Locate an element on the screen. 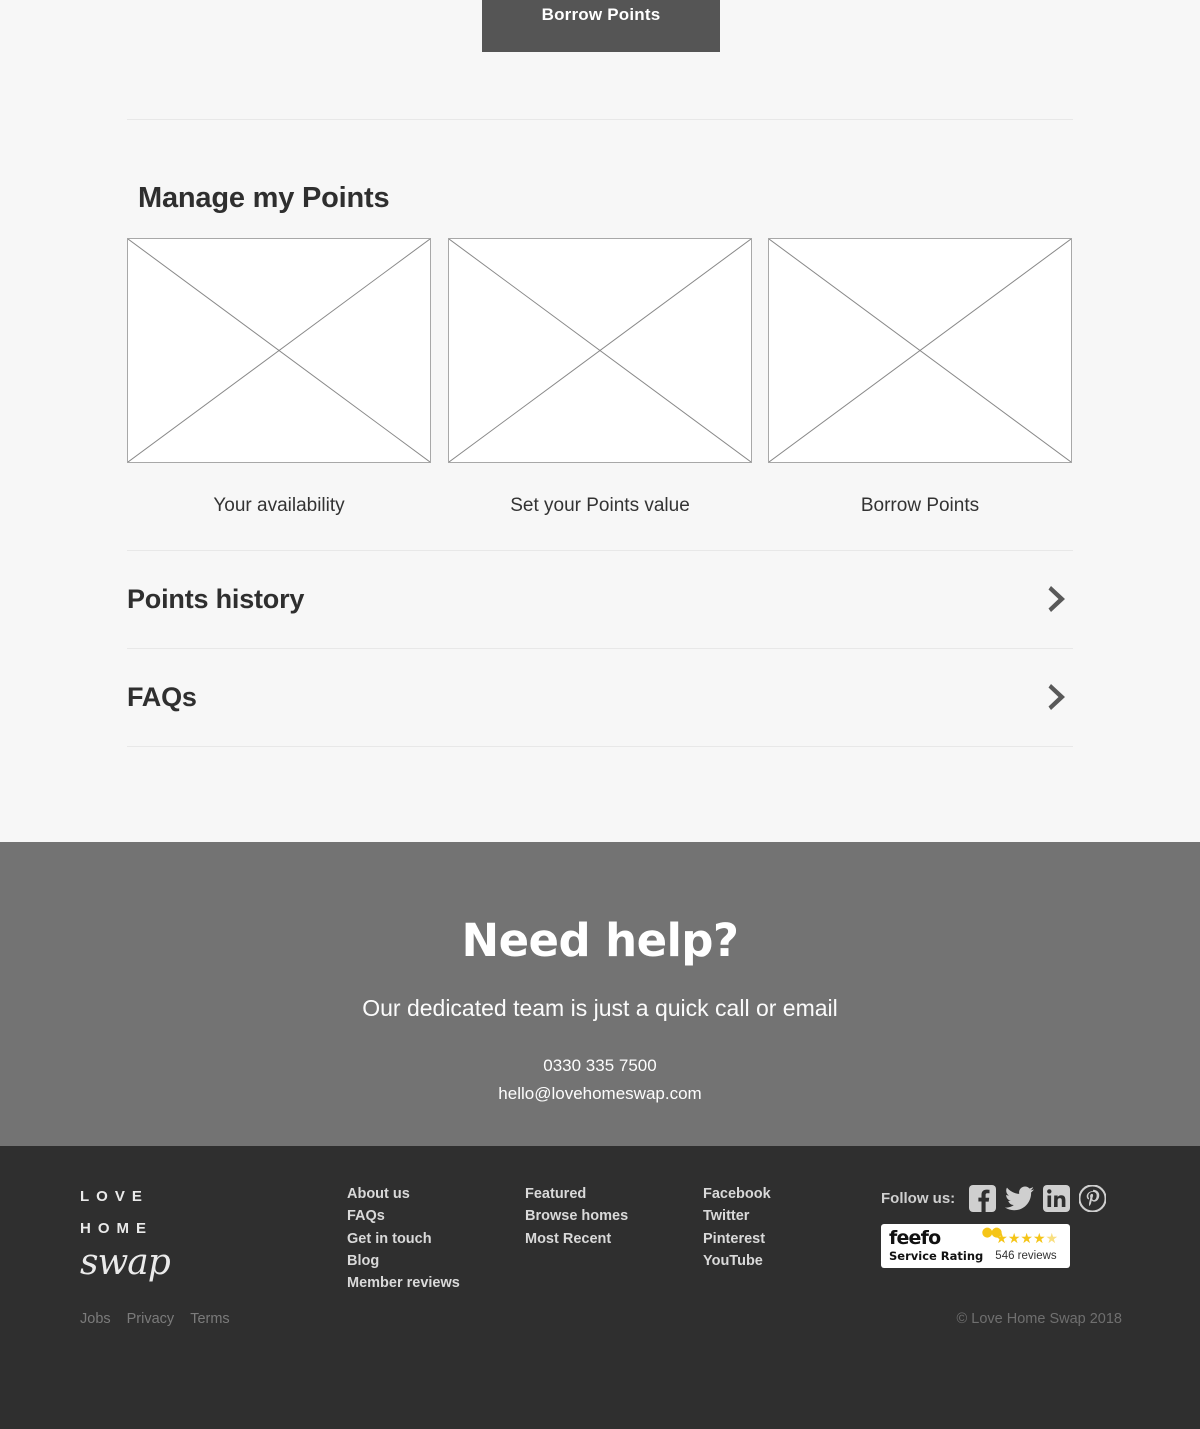 This screenshot has width=1200, height=1429. footer-logo: LOVE HOME swap is located at coordinates (125, 1232).